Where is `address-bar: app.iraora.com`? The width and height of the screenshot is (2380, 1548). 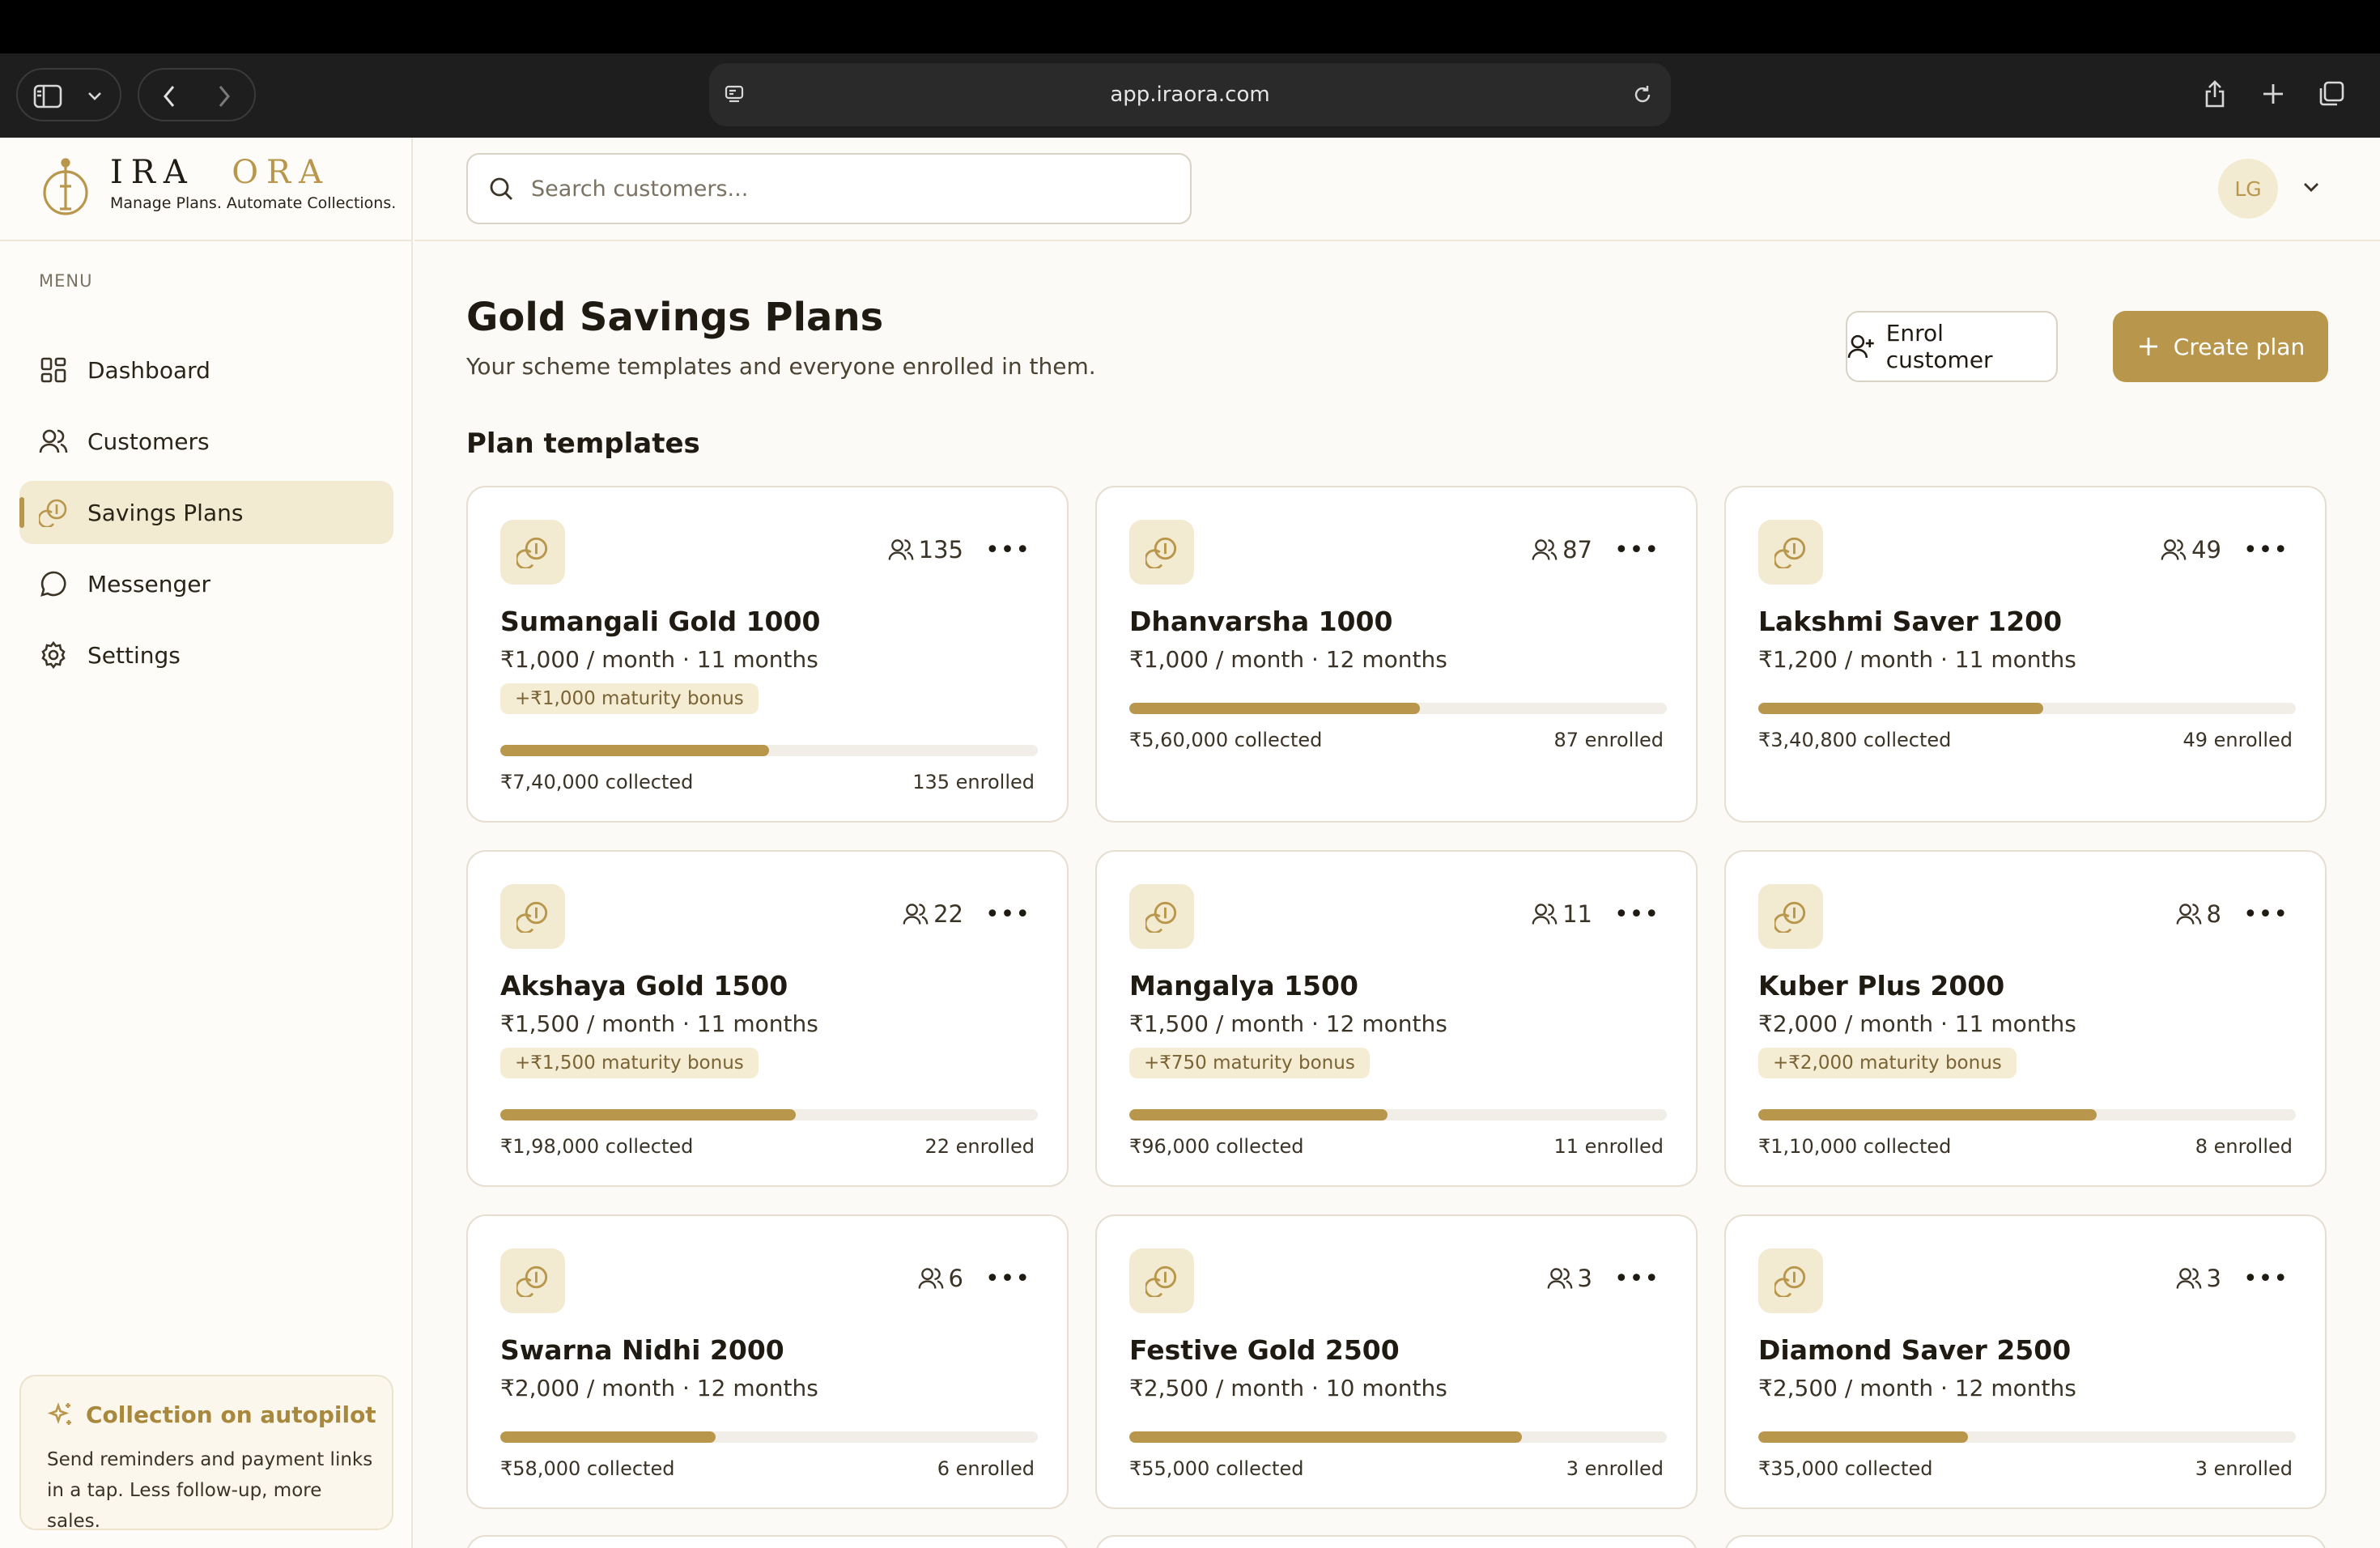
address-bar: app.iraora.com is located at coordinates (1190, 95).